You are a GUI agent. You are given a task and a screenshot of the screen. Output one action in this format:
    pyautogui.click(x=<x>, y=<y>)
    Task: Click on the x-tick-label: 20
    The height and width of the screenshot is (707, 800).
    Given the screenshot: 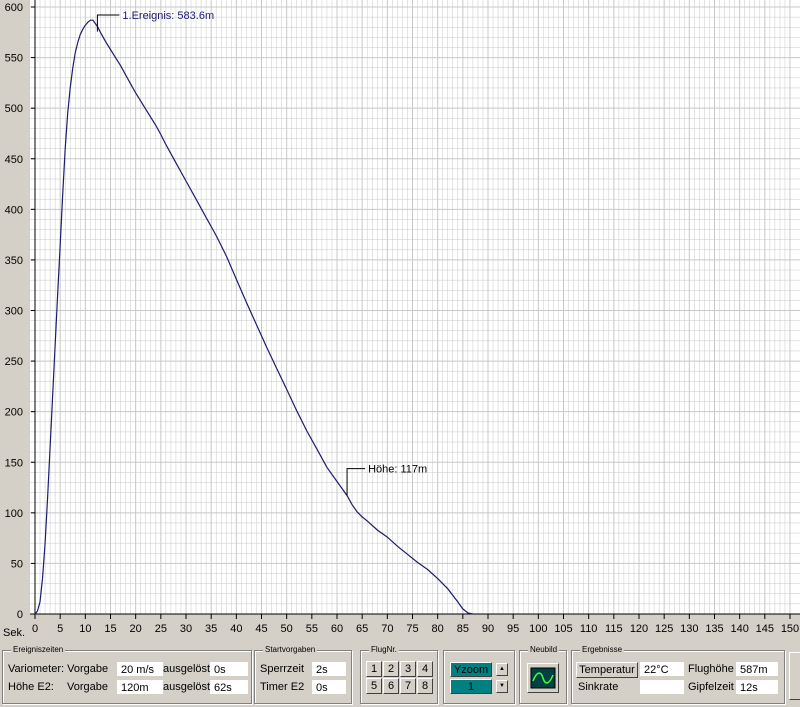 What is the action you would take?
    pyautogui.click(x=136, y=629)
    